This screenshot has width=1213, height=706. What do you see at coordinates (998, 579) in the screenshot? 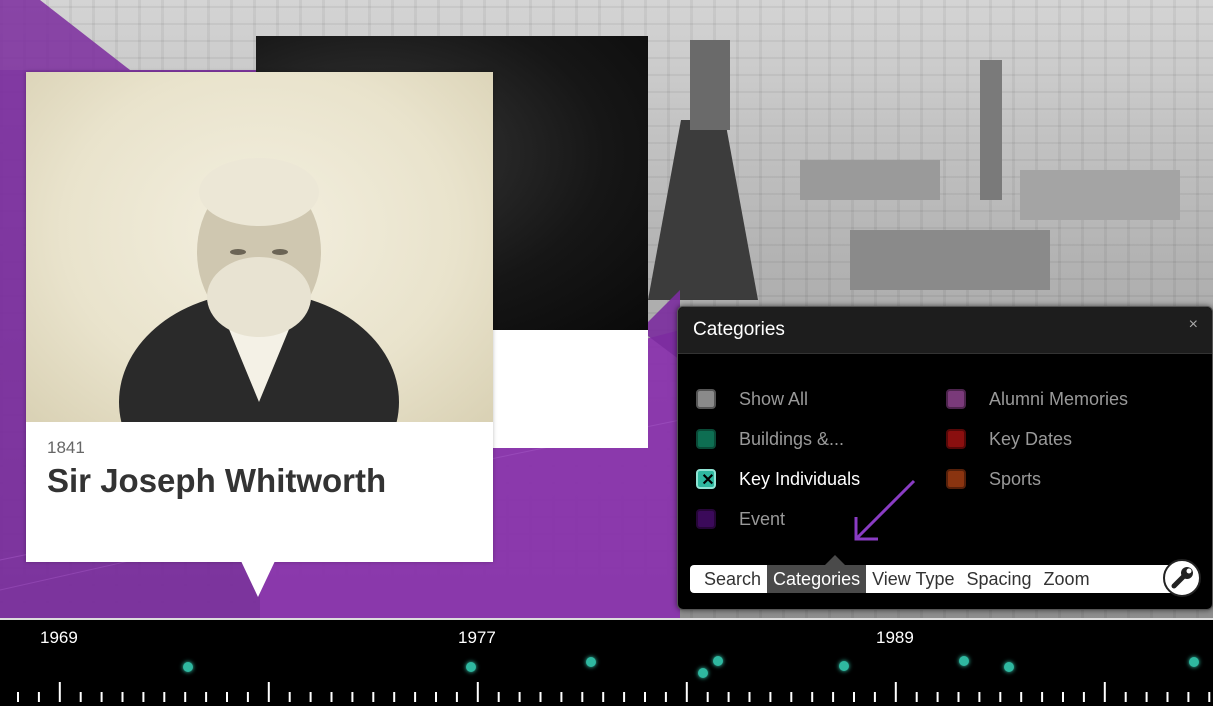
I see `tab-spacing: Spacing` at bounding box center [998, 579].